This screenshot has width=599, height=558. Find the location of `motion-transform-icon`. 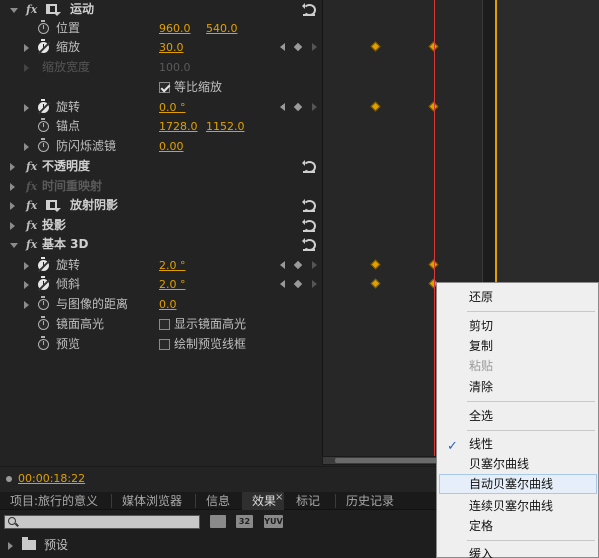

motion-transform-icon is located at coordinates (53, 10).